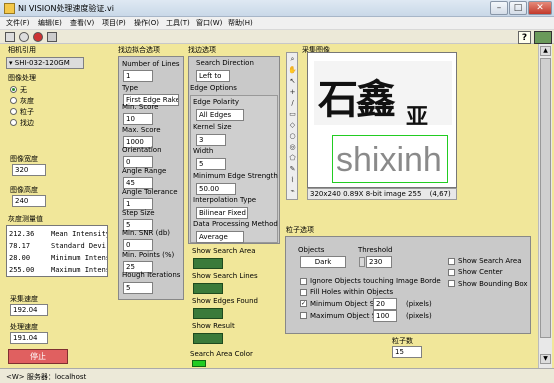 The image size is (554, 383). Describe the element at coordinates (21, 252) in the screenshot. I see `gray-values: 212.36 78.17 28.00 255.00` at that location.